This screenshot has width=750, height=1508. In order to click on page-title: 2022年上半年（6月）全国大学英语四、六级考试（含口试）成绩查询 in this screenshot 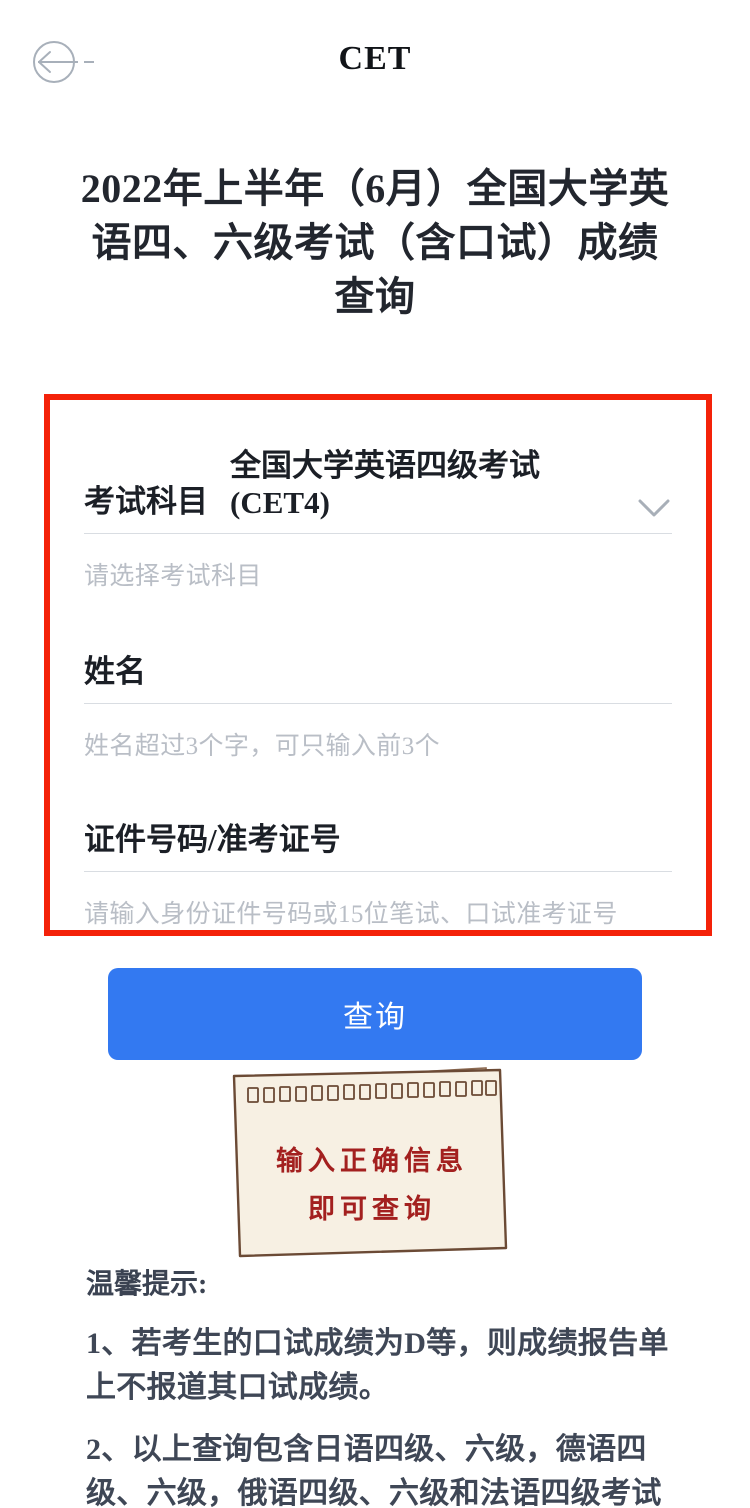, I will do `click(375, 242)`.